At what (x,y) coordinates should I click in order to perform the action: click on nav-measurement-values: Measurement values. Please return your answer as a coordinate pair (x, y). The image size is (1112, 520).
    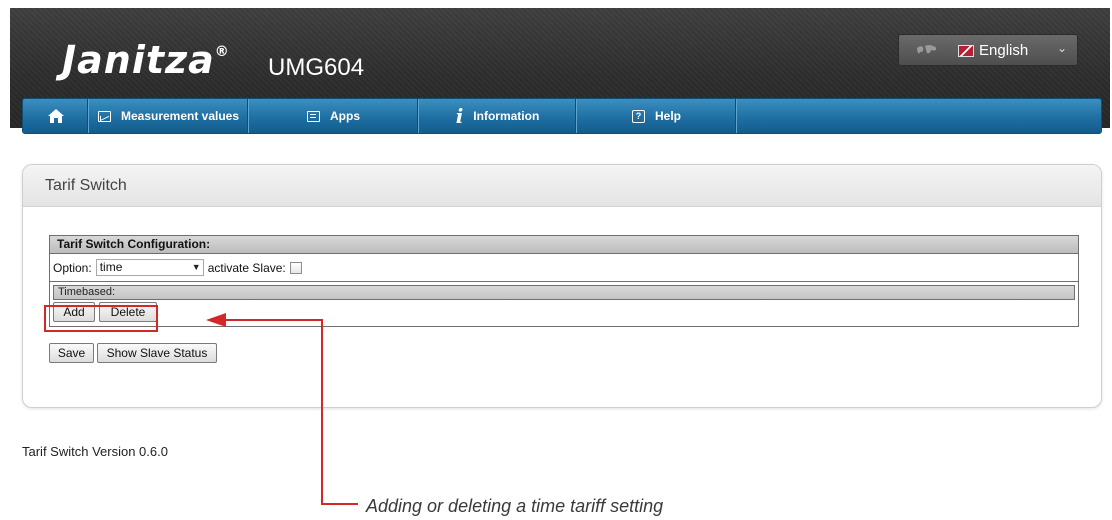
    Looking at the image, I should click on (169, 116).